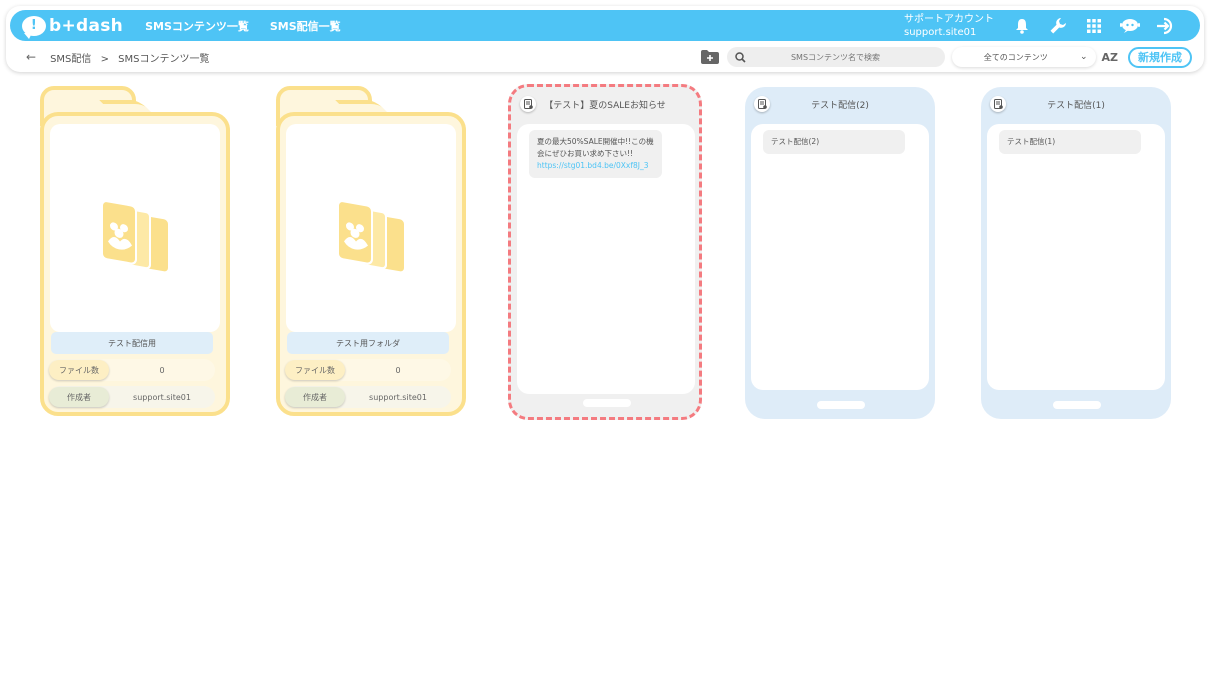  I want to click on breadcrumb-sms-delivery: SMS配信, so click(70, 59).